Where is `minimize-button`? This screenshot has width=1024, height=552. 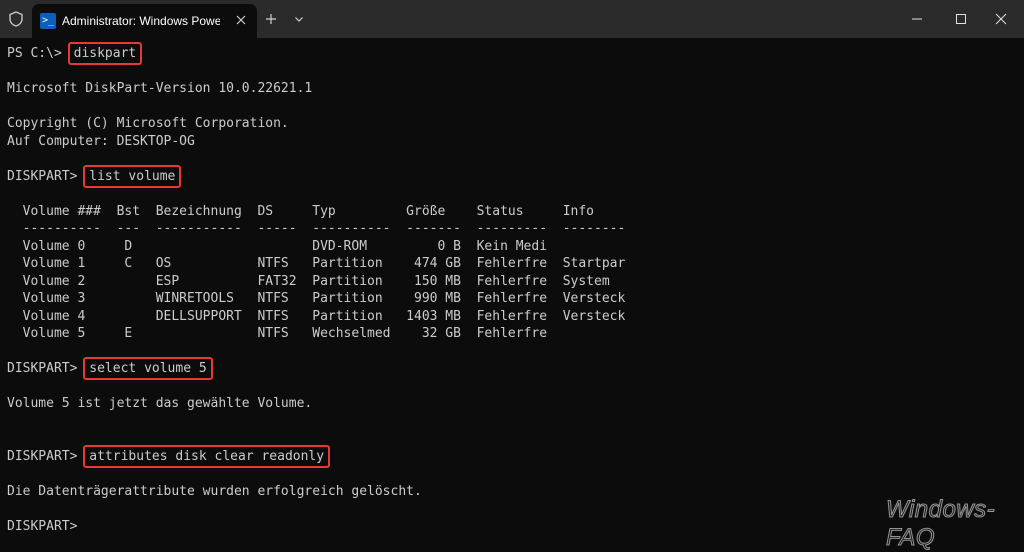
minimize-button is located at coordinates (917, 19).